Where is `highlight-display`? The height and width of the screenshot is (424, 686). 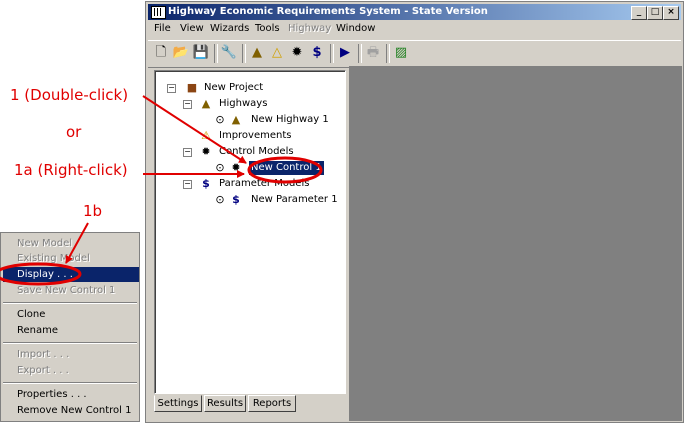
highlight-display is located at coordinates (41, 274).